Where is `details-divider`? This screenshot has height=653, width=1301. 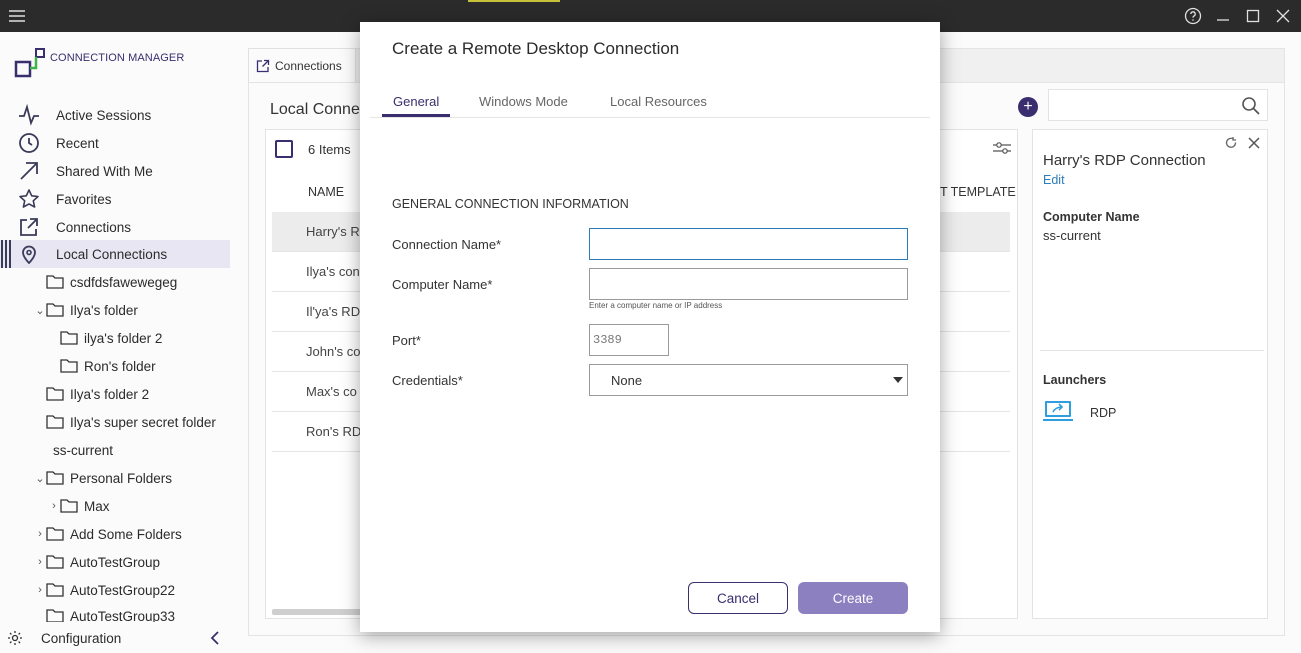 details-divider is located at coordinates (1152, 350).